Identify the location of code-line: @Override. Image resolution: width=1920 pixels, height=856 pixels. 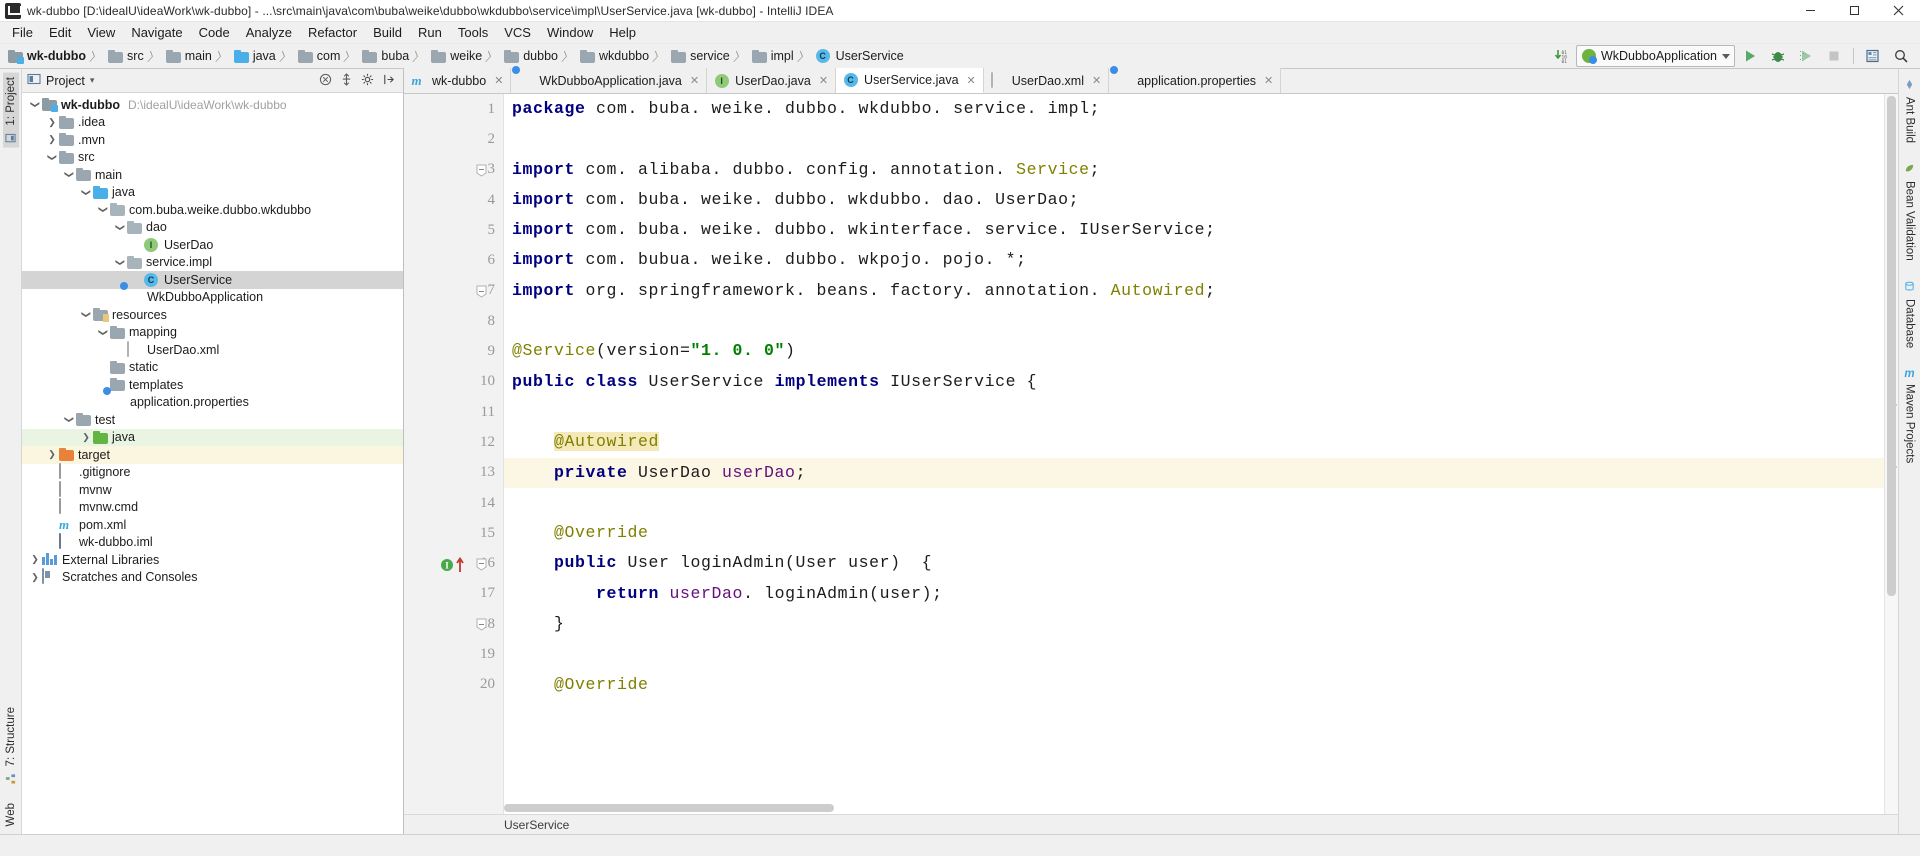
(1198, 685).